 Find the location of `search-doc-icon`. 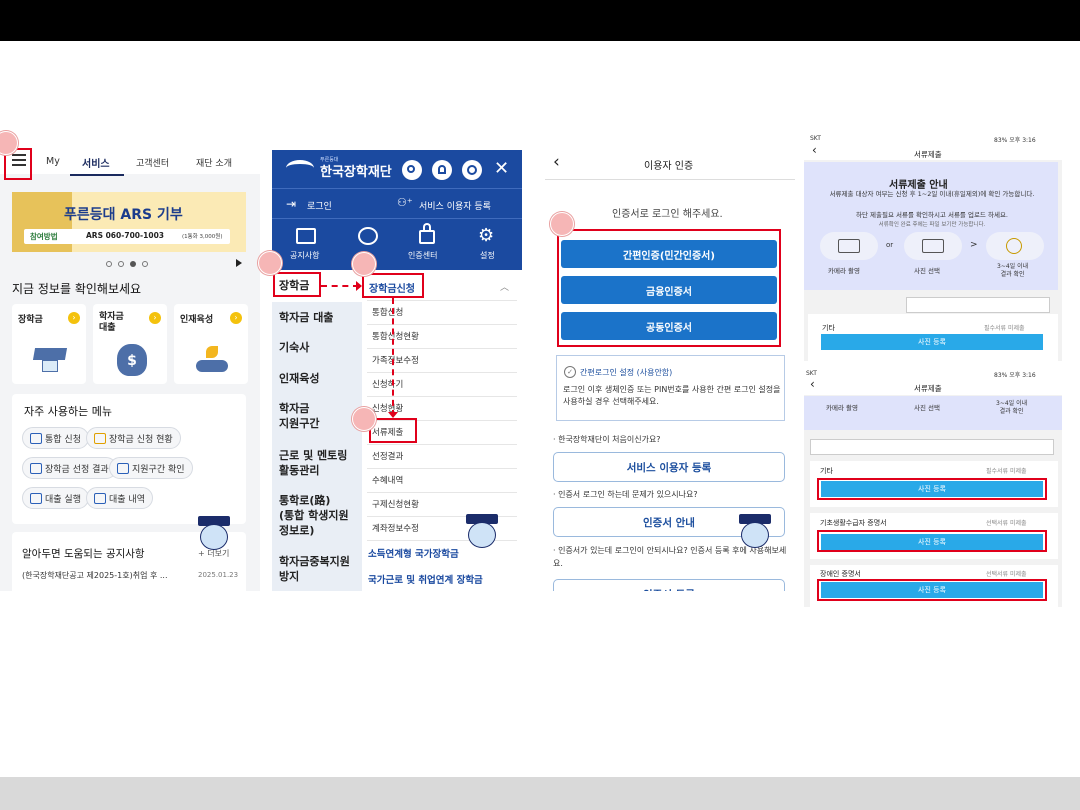

search-doc-icon is located at coordinates (123, 468).